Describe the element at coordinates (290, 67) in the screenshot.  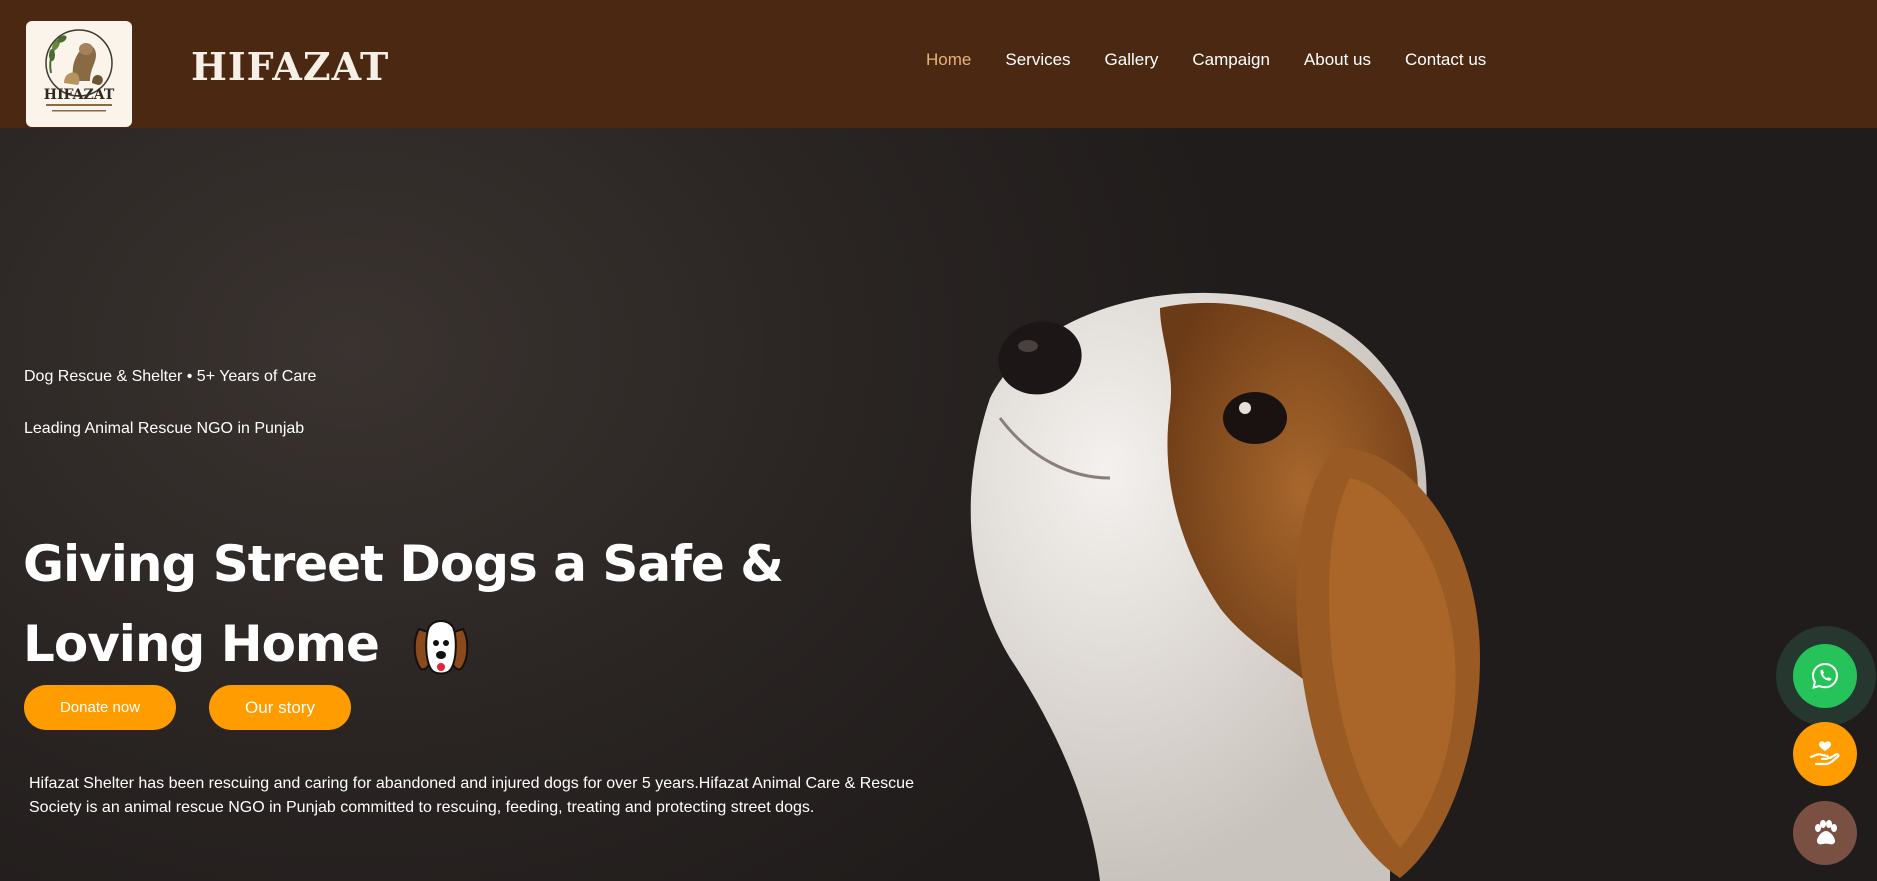
I see `brand-name: HIFAZAT` at that location.